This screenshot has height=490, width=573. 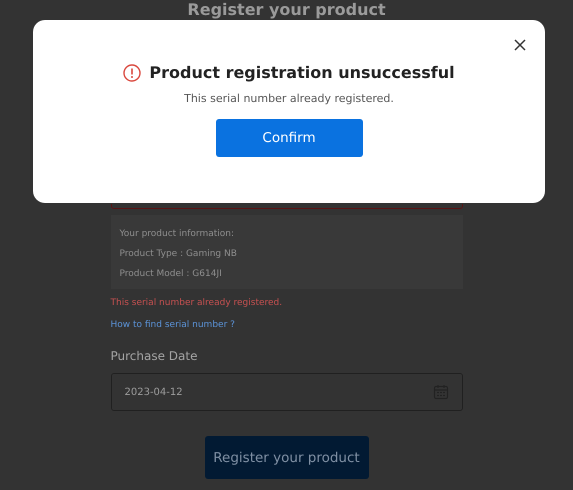 What do you see at coordinates (154, 356) in the screenshot?
I see `field-label: Purchase Date` at bounding box center [154, 356].